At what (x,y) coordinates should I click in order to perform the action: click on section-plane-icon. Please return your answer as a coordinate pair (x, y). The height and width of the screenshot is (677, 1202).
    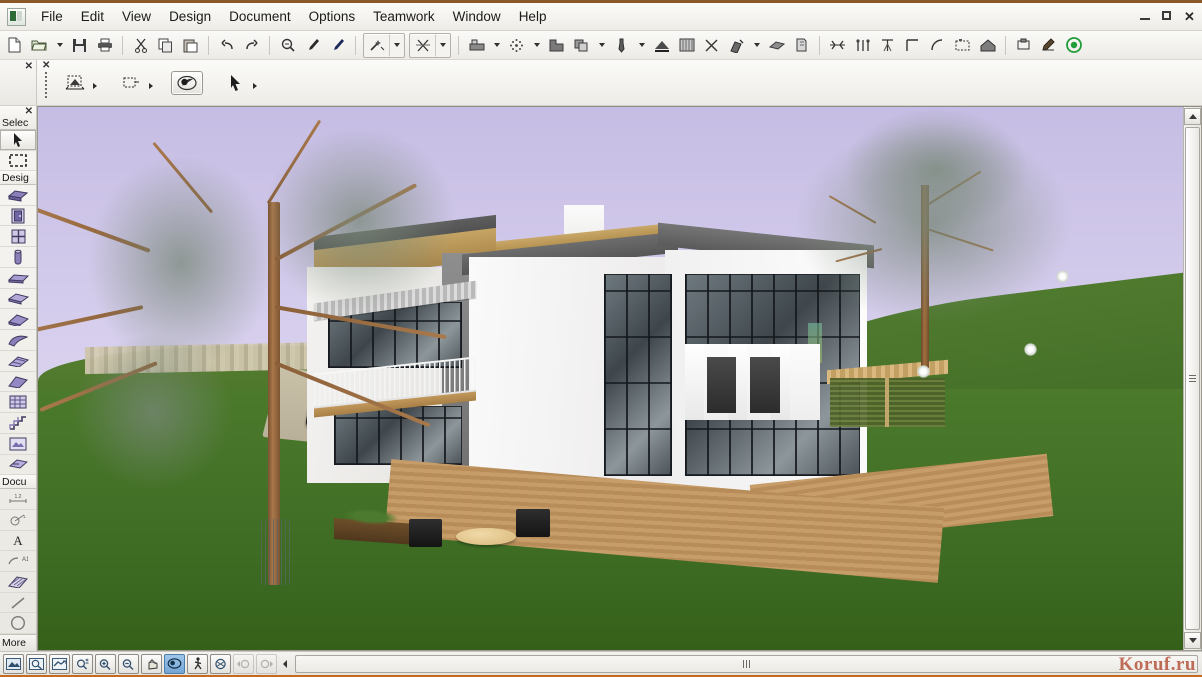
    Looking at the image, I should click on (776, 45).